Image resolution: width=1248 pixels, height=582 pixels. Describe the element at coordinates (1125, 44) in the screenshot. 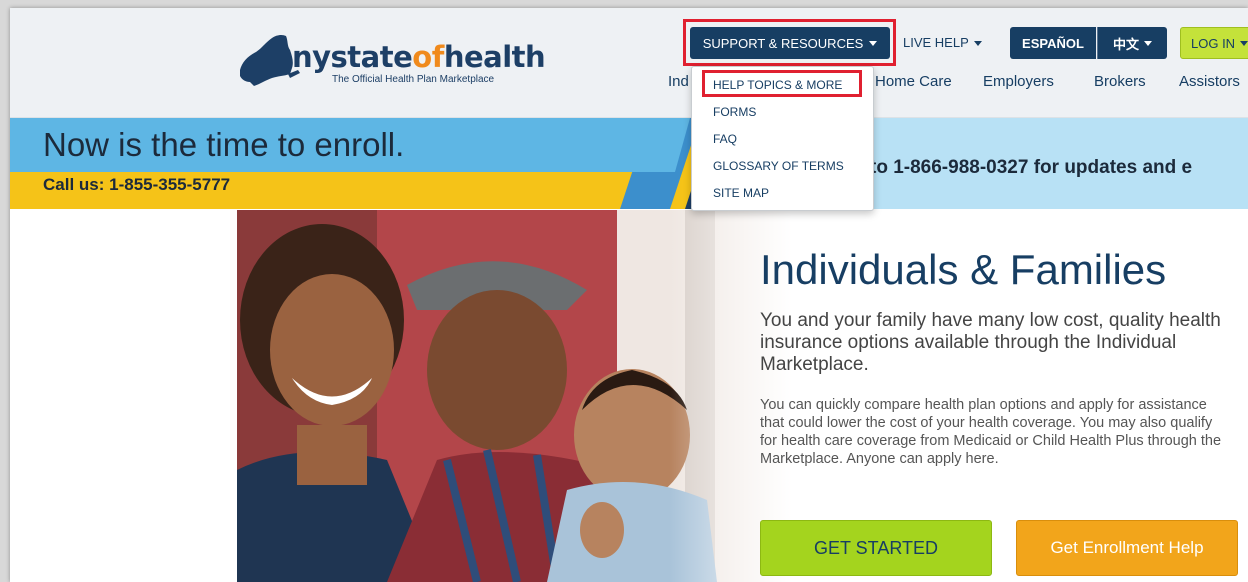

I see `chinese-label: 中文` at that location.